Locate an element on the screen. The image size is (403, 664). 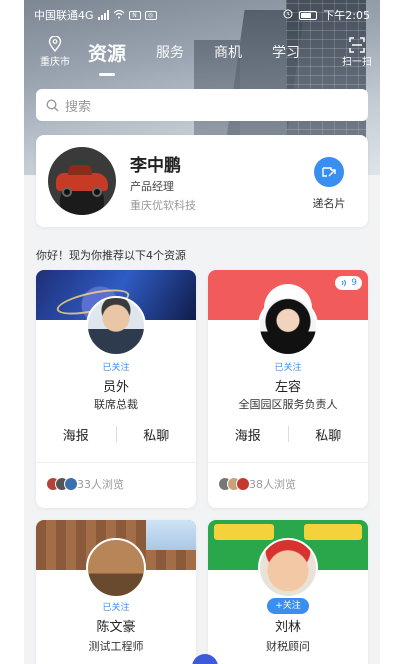
resource-card: 9 已关注 左容 全国园区服务负责人 海报 私聊 38人浏览 is located at coordinates (288, 389).